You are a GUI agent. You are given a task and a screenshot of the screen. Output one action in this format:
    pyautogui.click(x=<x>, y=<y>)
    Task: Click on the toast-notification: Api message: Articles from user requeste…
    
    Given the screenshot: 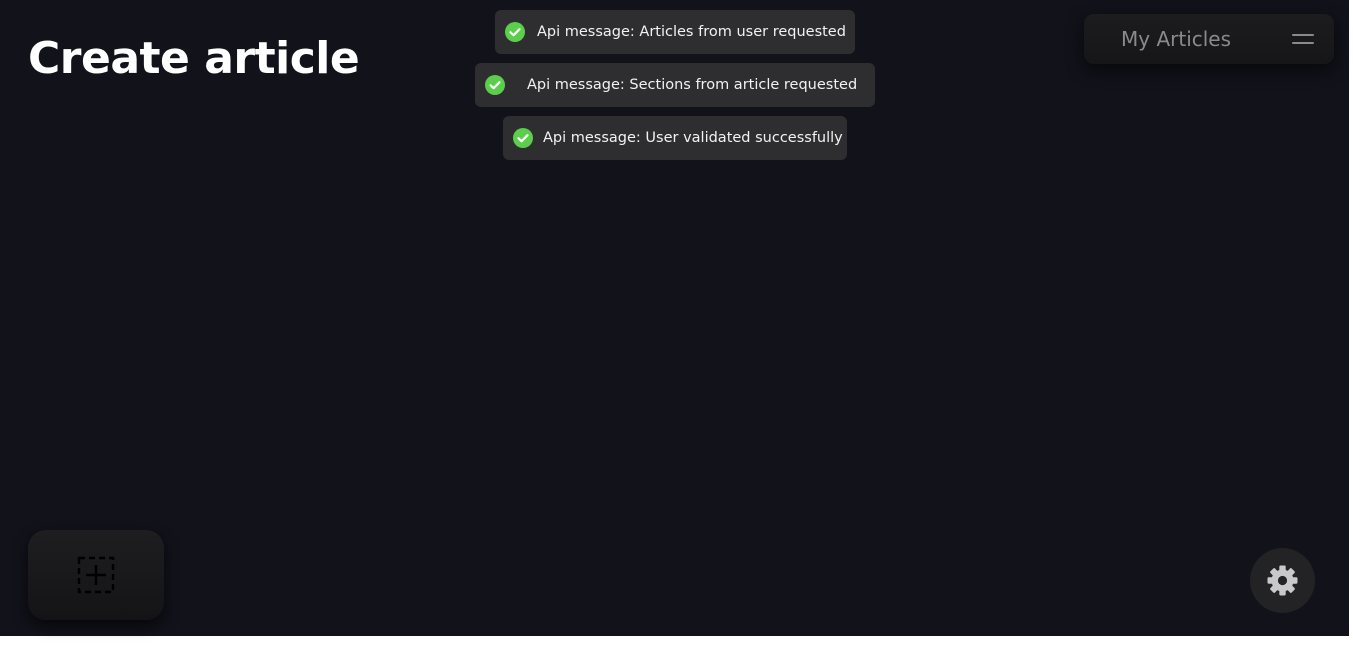 What is the action you would take?
    pyautogui.click(x=675, y=32)
    